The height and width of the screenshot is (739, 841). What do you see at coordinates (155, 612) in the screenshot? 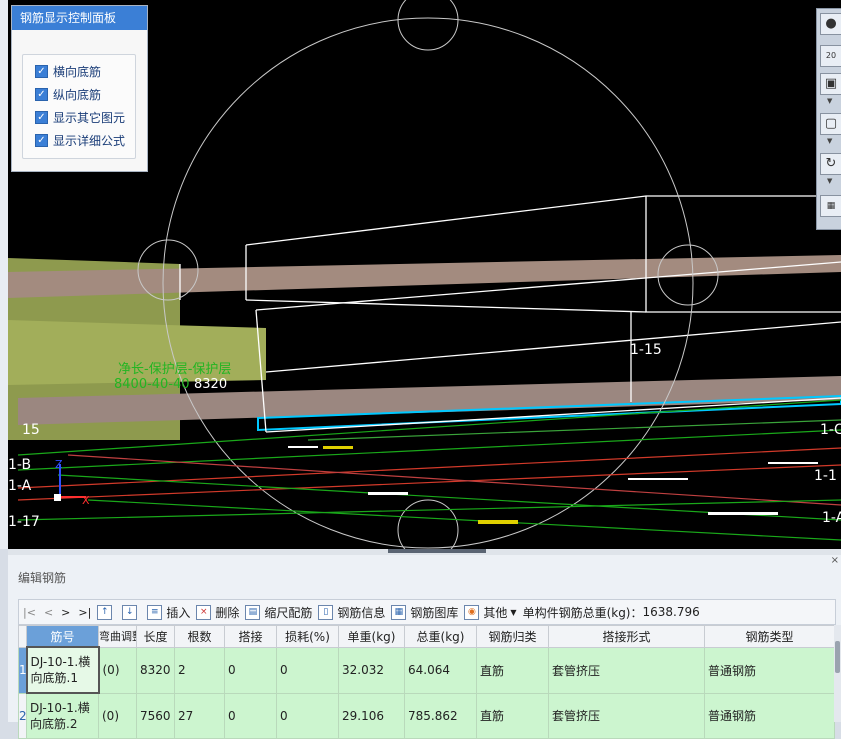
I see `insert-icon: ≡` at bounding box center [155, 612].